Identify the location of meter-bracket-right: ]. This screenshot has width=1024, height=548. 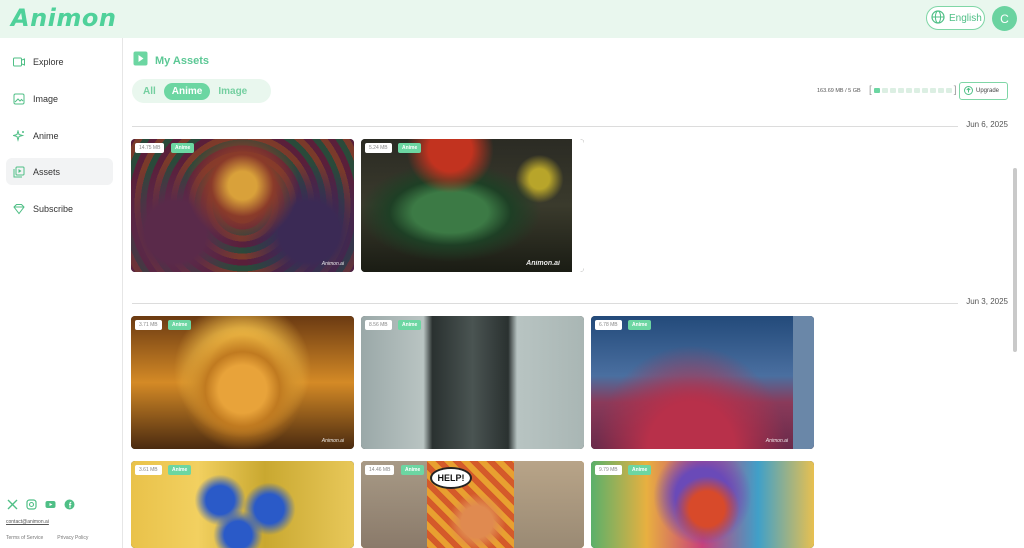
(955, 90).